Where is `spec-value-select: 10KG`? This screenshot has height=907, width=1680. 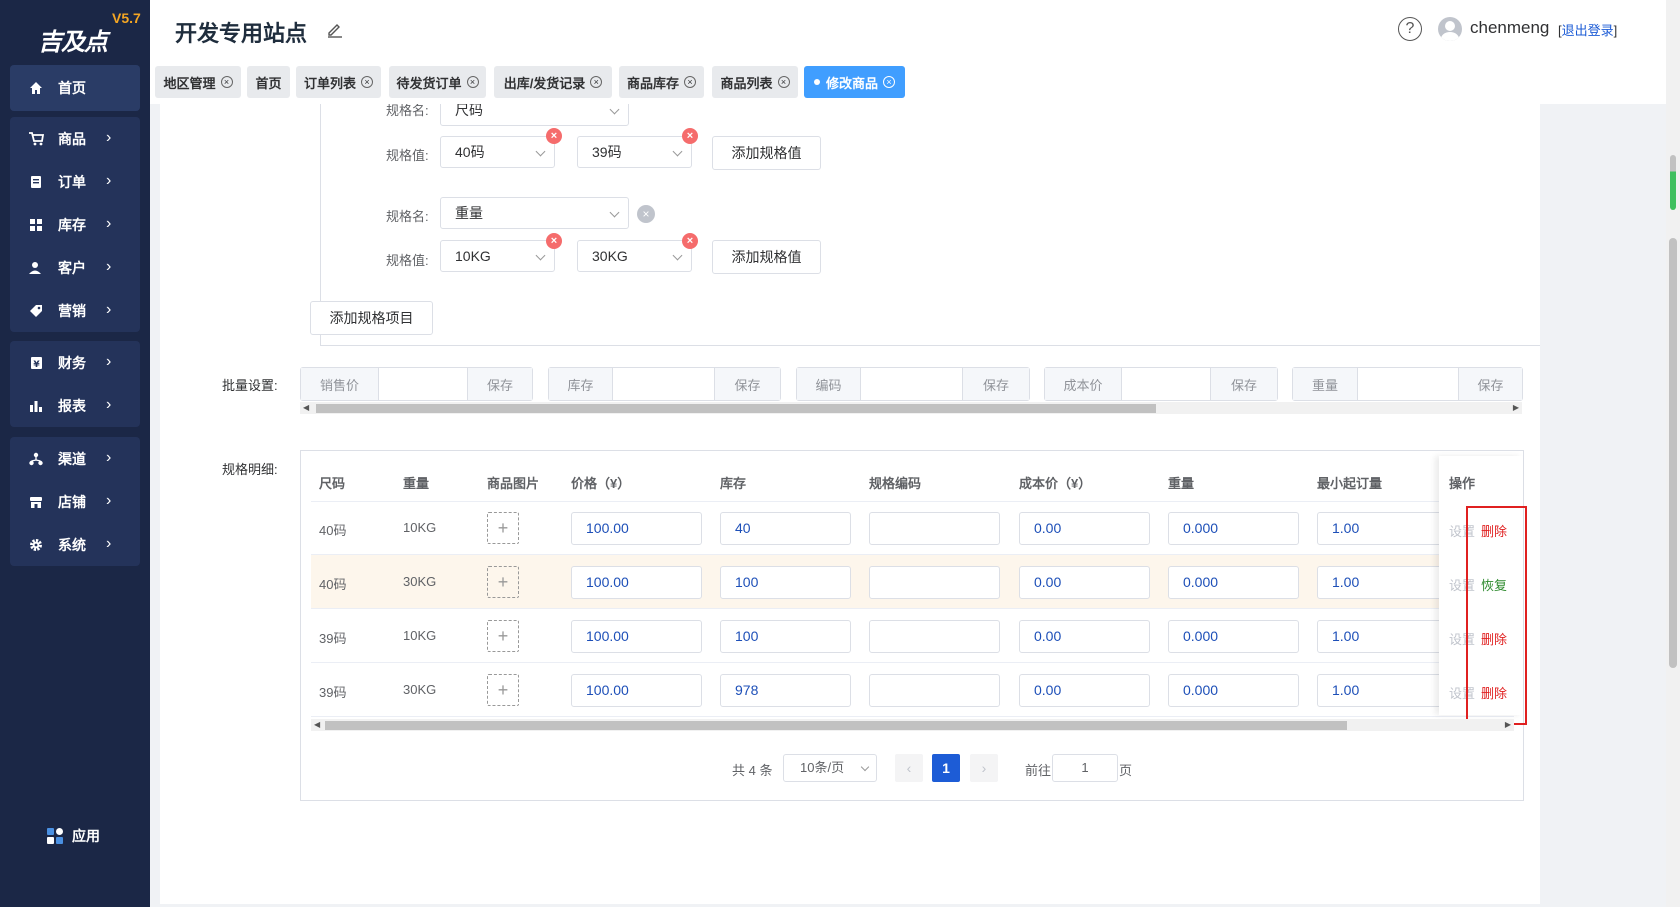
spec-value-select: 10KG is located at coordinates (497, 256).